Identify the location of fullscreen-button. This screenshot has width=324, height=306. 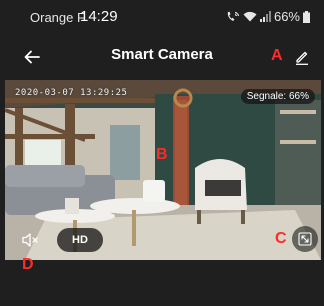
(305, 239).